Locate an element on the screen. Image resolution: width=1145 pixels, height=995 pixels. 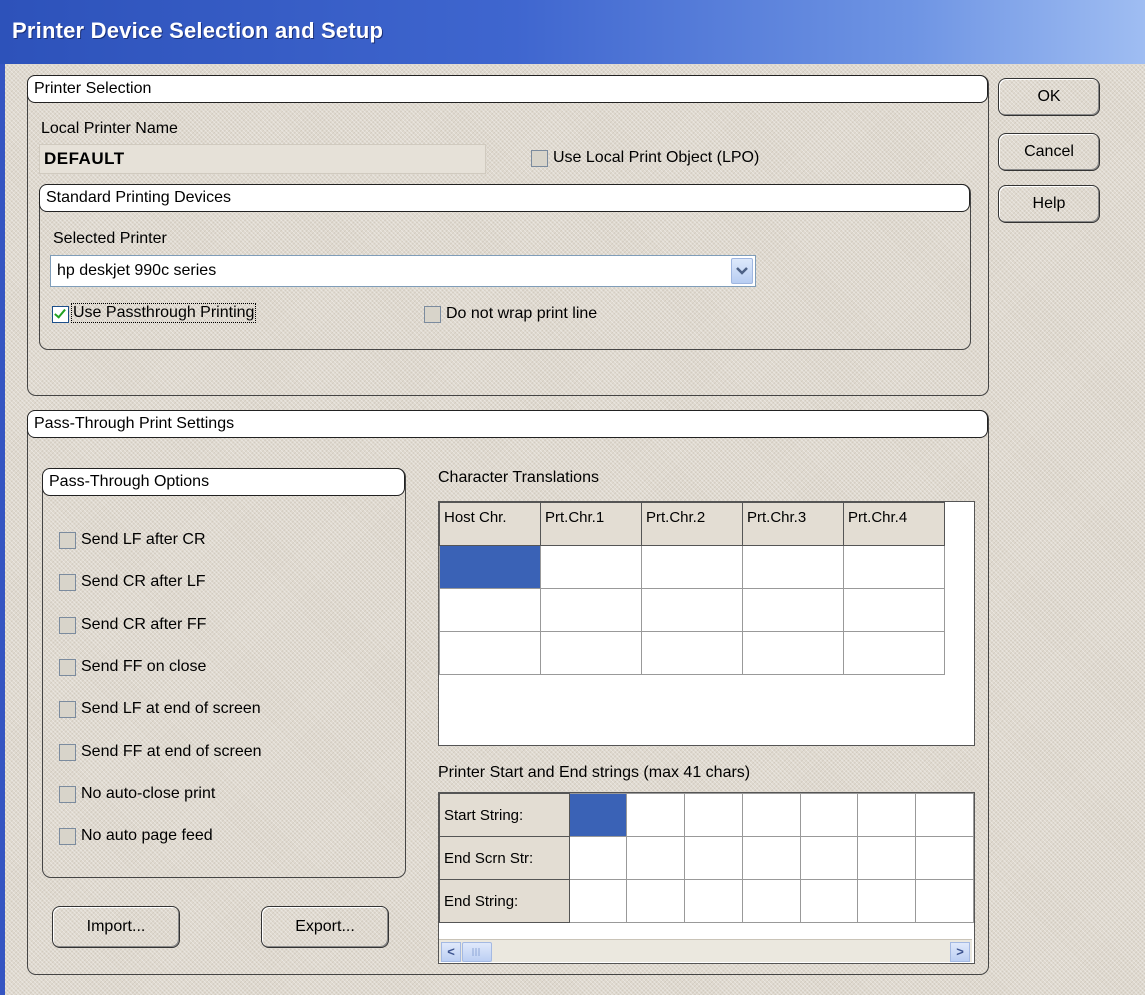
table-row: Start String: is located at coordinates (706, 815).